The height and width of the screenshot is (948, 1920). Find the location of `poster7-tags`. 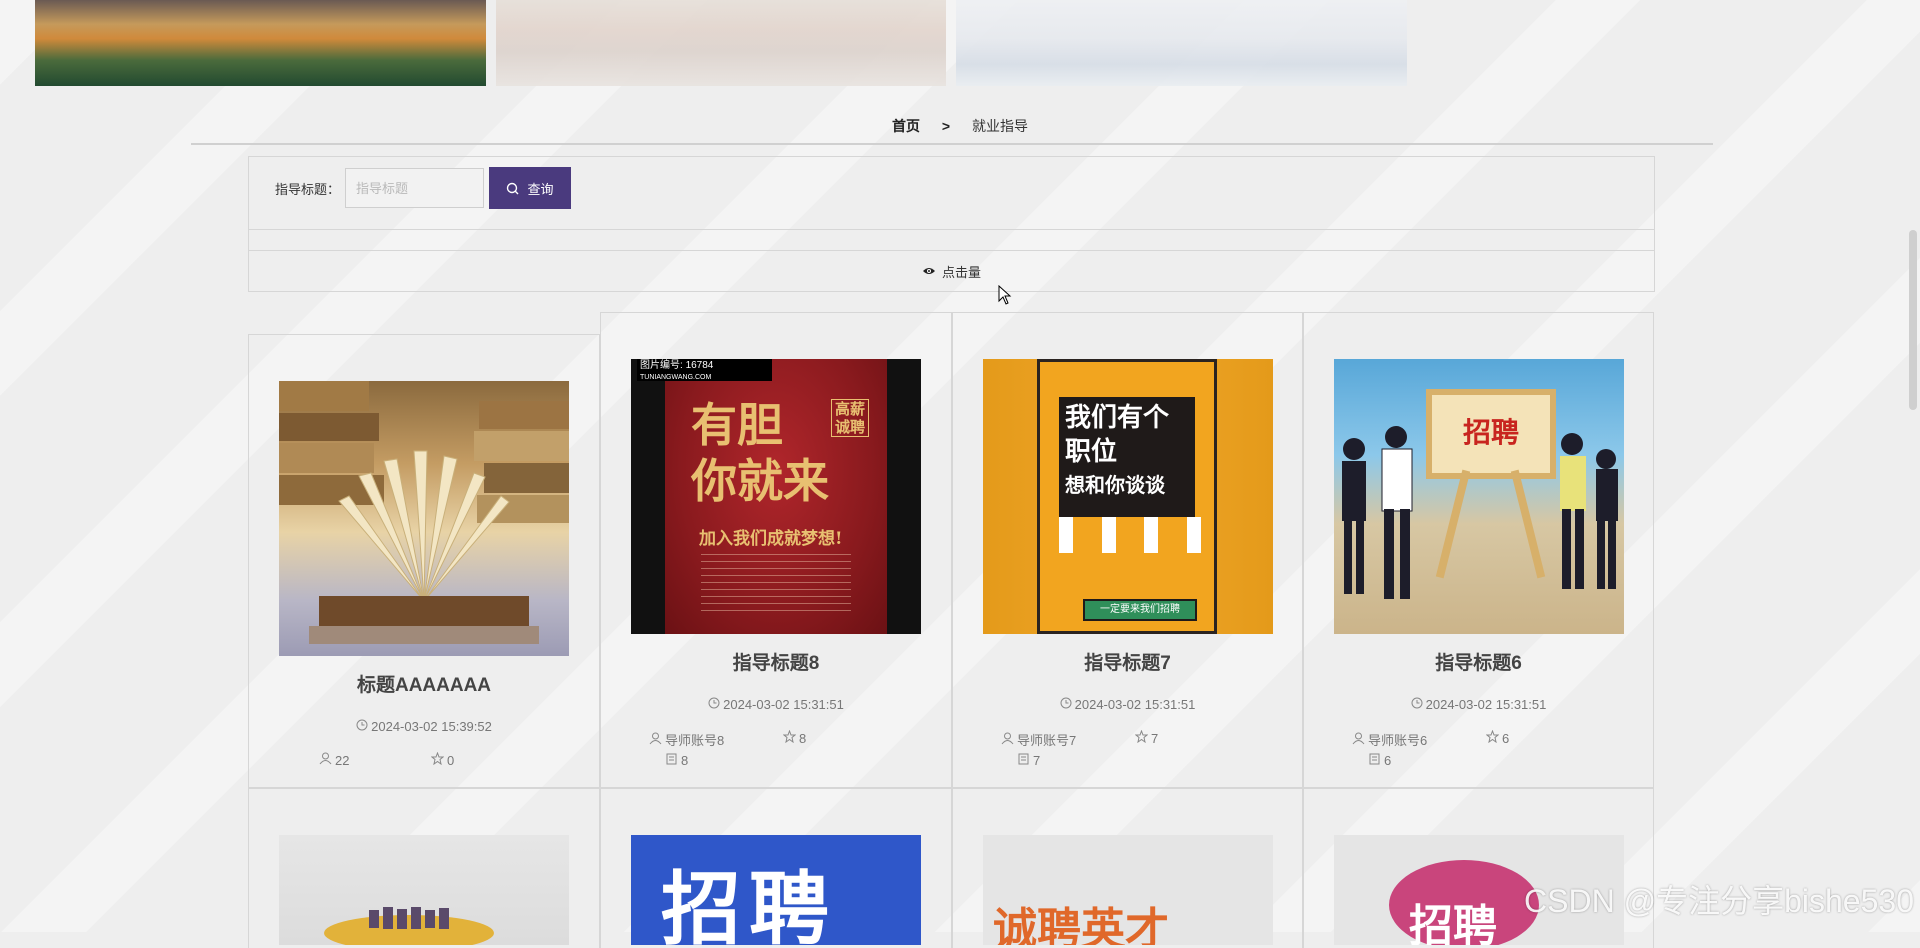

poster7-tags is located at coordinates (1130, 538).